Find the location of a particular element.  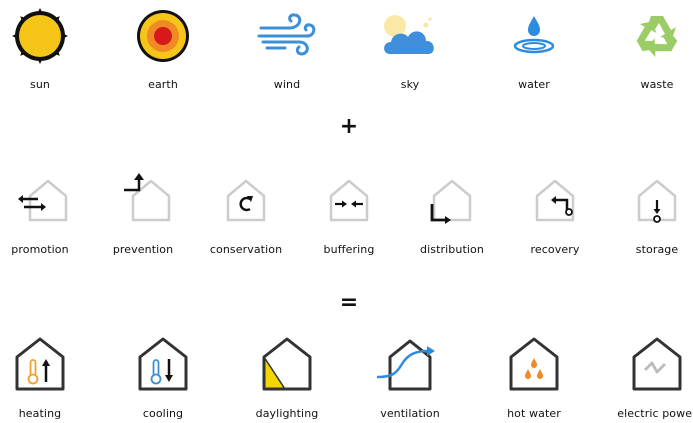

source-earth: earth is located at coordinates (163, 53).